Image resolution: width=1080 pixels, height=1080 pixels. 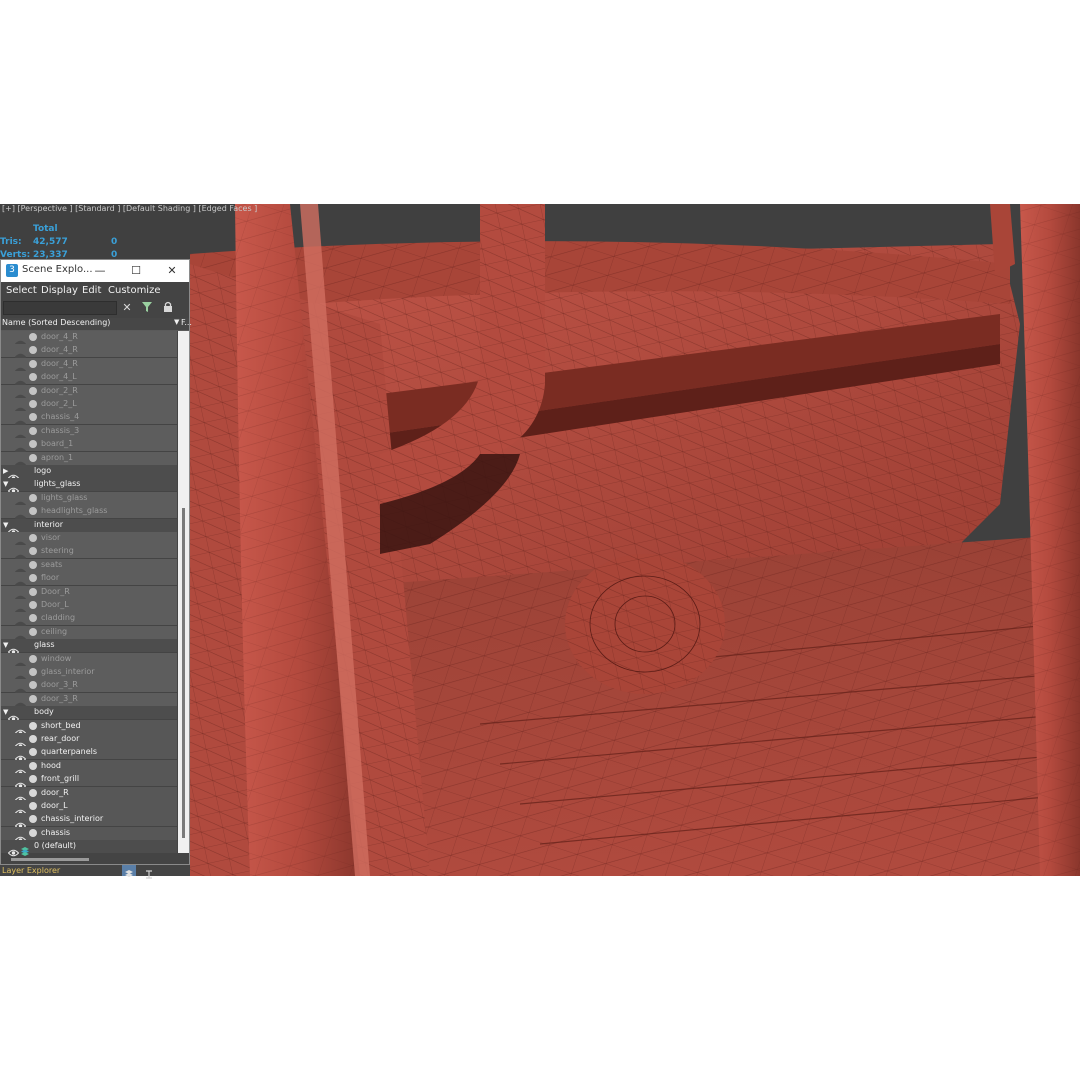 I want to click on clear-search-icon: ✕, so click(x=127, y=308).